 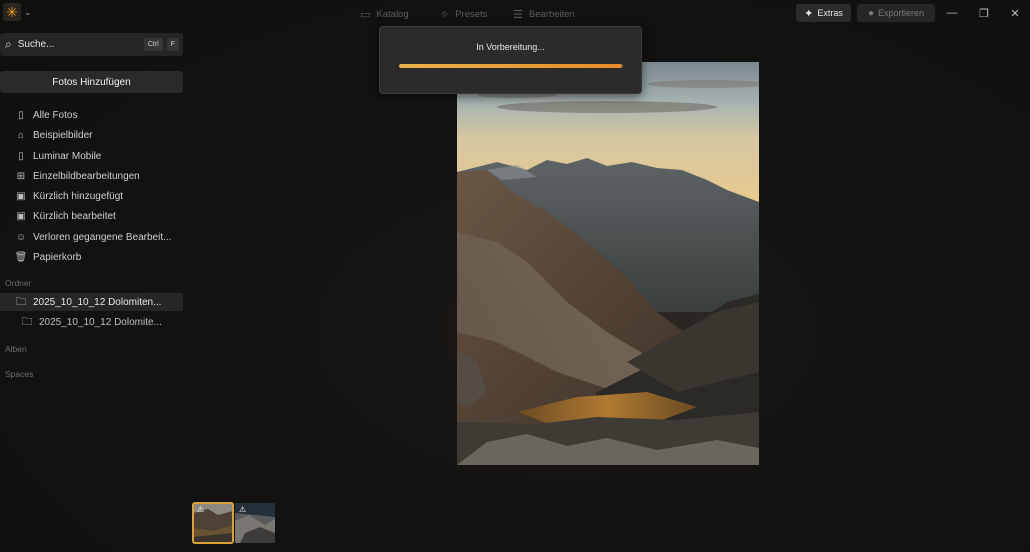 I want to click on extras-button: ✦ Extras, so click(x=823, y=13).